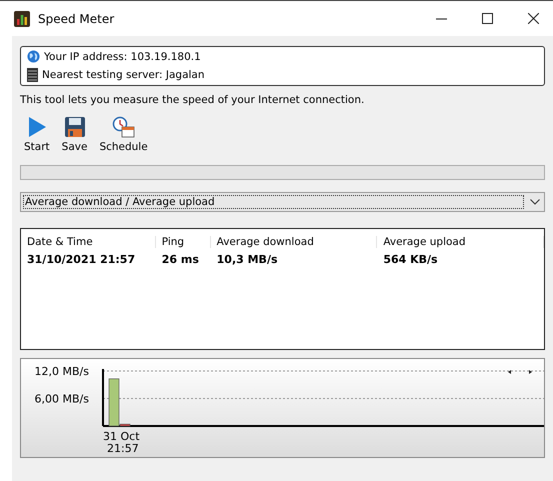  Describe the element at coordinates (37, 134) in the screenshot. I see `toolbar-button: Start` at that location.